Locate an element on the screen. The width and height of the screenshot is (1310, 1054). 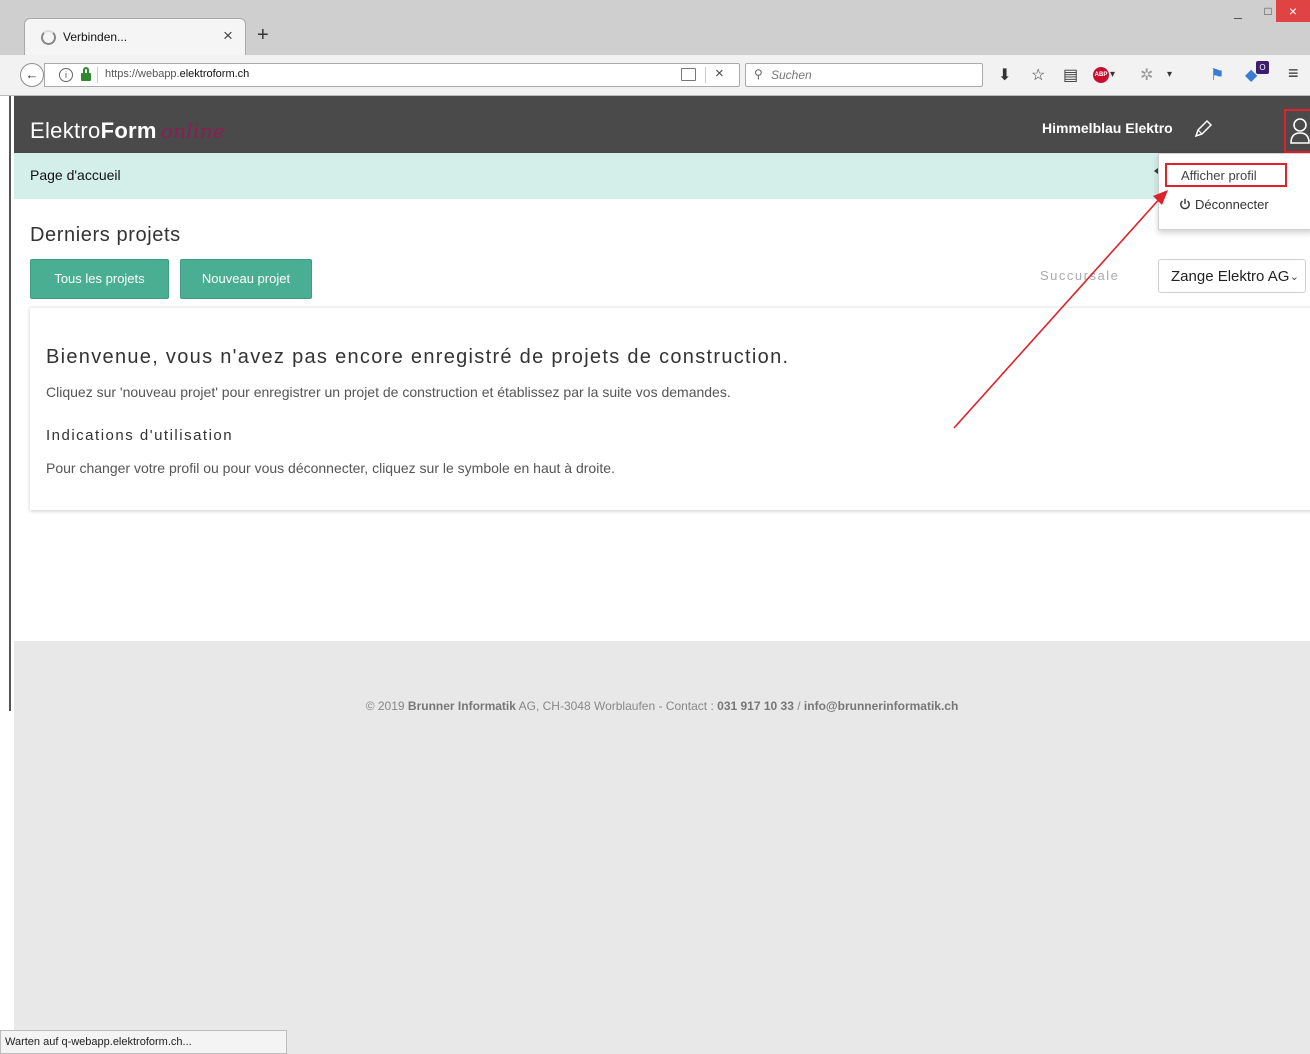
reading-list-icon: ▤ is located at coordinates (1070, 75).